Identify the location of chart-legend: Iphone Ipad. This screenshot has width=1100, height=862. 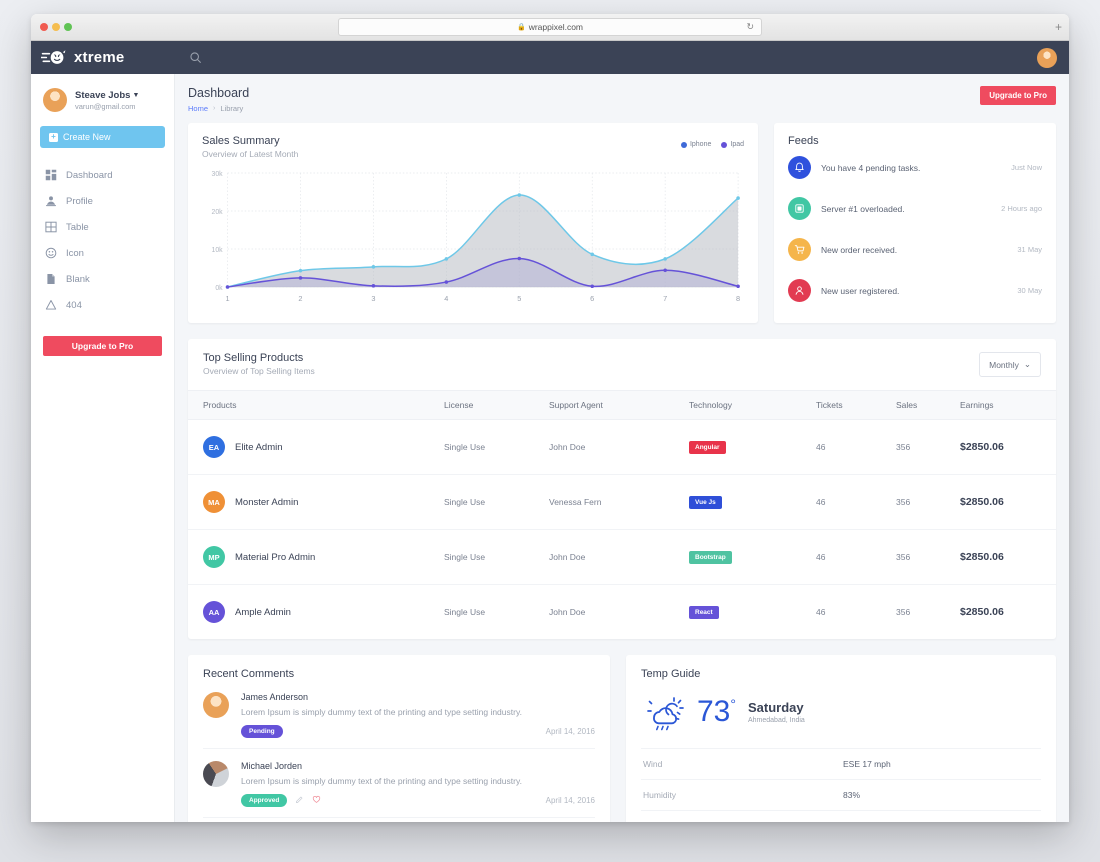
(712, 144).